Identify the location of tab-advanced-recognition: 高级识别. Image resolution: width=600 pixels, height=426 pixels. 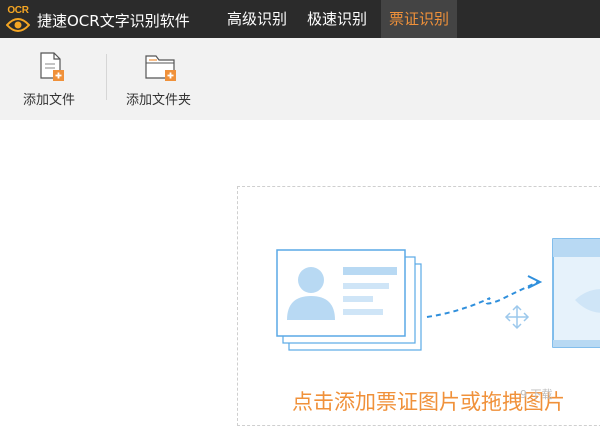
(257, 19).